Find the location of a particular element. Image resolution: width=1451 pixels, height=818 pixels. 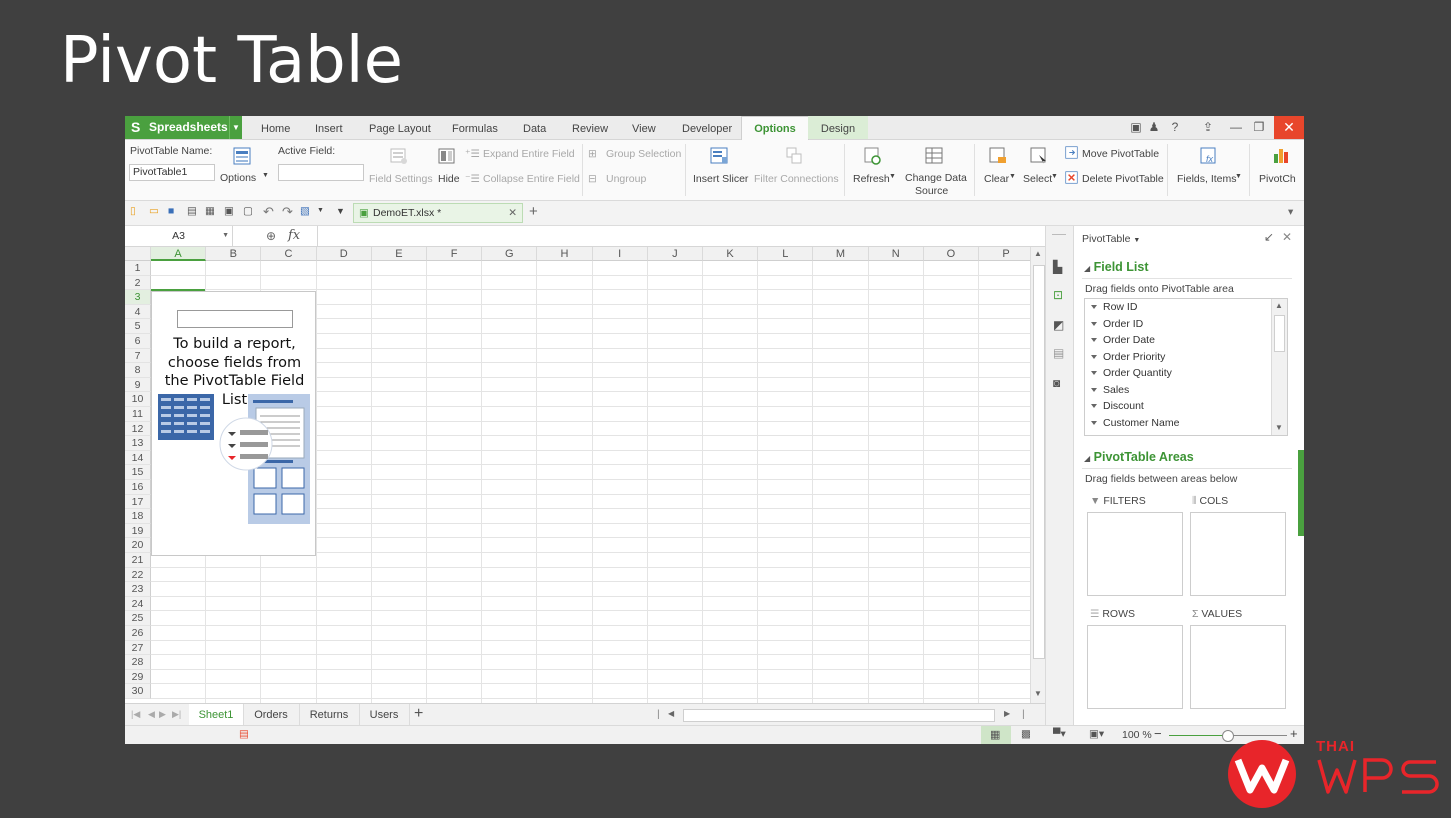

vertical-scroll-thumb is located at coordinates (1039, 462).